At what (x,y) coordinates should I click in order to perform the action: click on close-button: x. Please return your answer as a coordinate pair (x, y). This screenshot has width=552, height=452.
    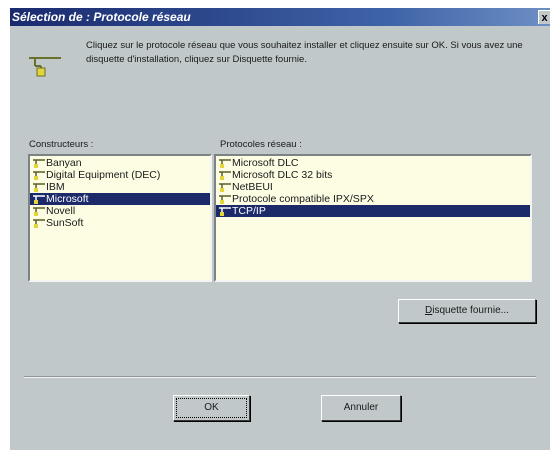
    Looking at the image, I should click on (544, 17).